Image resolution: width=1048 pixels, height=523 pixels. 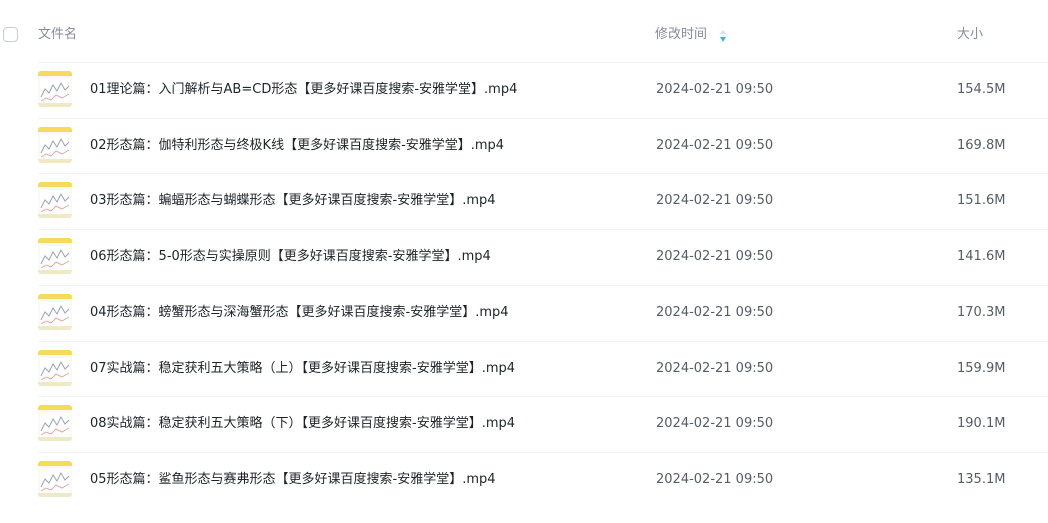 What do you see at coordinates (297, 145) in the screenshot?
I see `file-name: 02形态篇：伽特利形态与终极K线【更多好课百度搜索-安雅学堂】.mp4` at bounding box center [297, 145].